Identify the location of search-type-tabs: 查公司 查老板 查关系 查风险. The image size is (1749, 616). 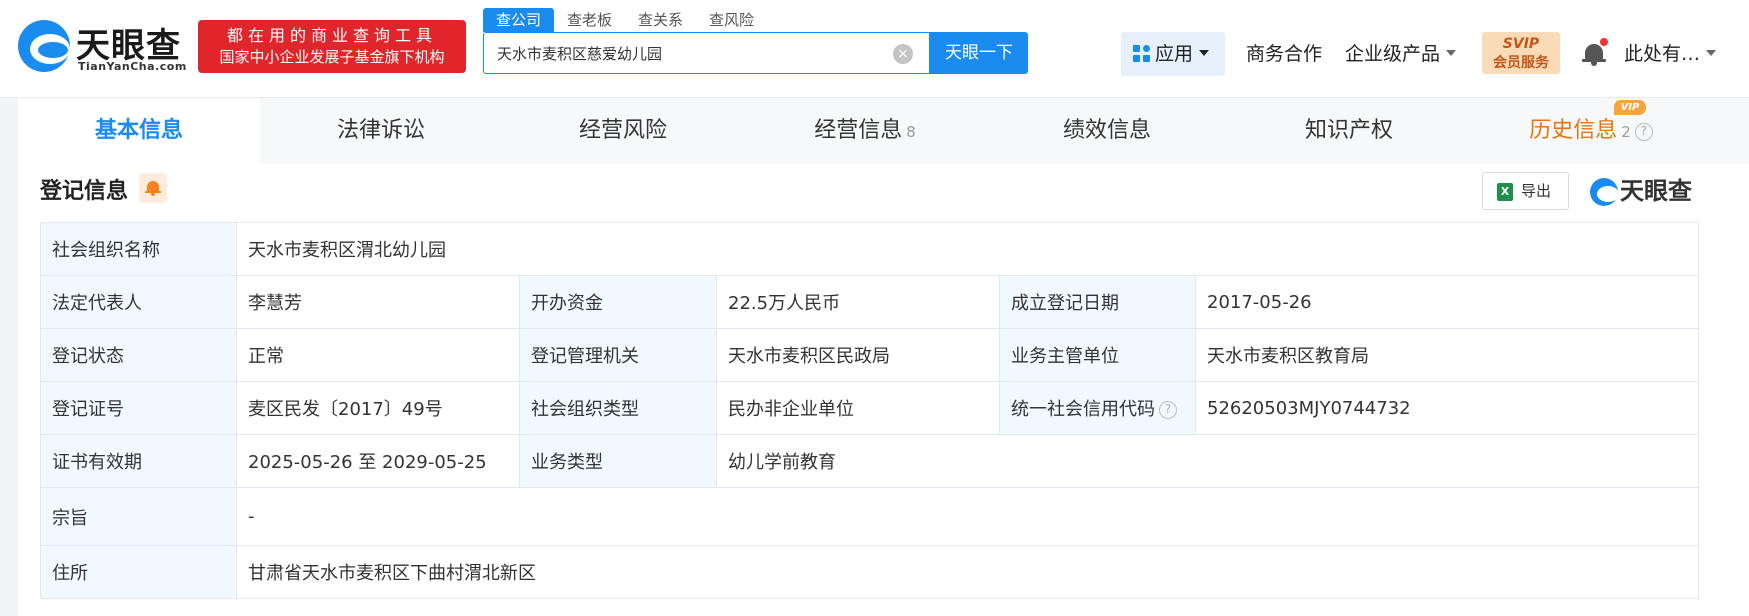
(625, 20).